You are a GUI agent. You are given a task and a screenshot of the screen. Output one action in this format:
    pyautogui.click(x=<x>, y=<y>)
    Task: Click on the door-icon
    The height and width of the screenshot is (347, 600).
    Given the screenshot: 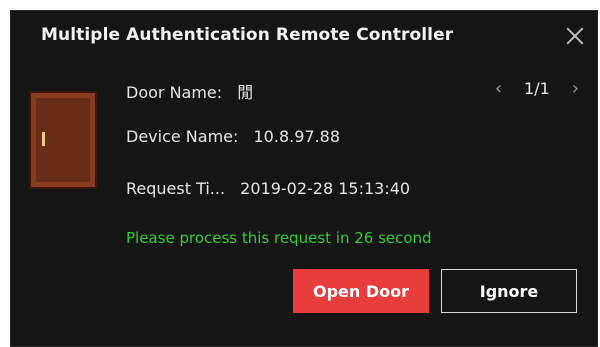 What is the action you would take?
    pyautogui.click(x=63, y=140)
    